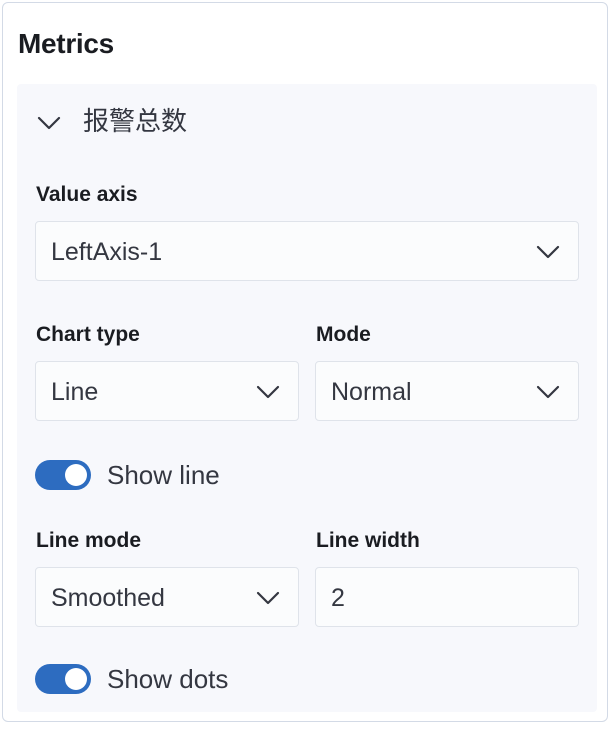  What do you see at coordinates (371, 392) in the screenshot?
I see `mode-value: Normal` at bounding box center [371, 392].